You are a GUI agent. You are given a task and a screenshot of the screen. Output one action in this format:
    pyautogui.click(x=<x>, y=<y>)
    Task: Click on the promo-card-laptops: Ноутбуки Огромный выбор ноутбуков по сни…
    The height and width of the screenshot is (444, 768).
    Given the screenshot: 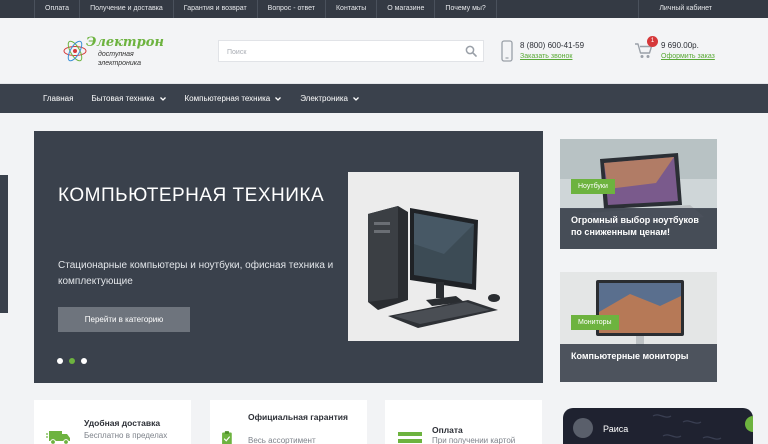 What is the action you would take?
    pyautogui.click(x=638, y=194)
    